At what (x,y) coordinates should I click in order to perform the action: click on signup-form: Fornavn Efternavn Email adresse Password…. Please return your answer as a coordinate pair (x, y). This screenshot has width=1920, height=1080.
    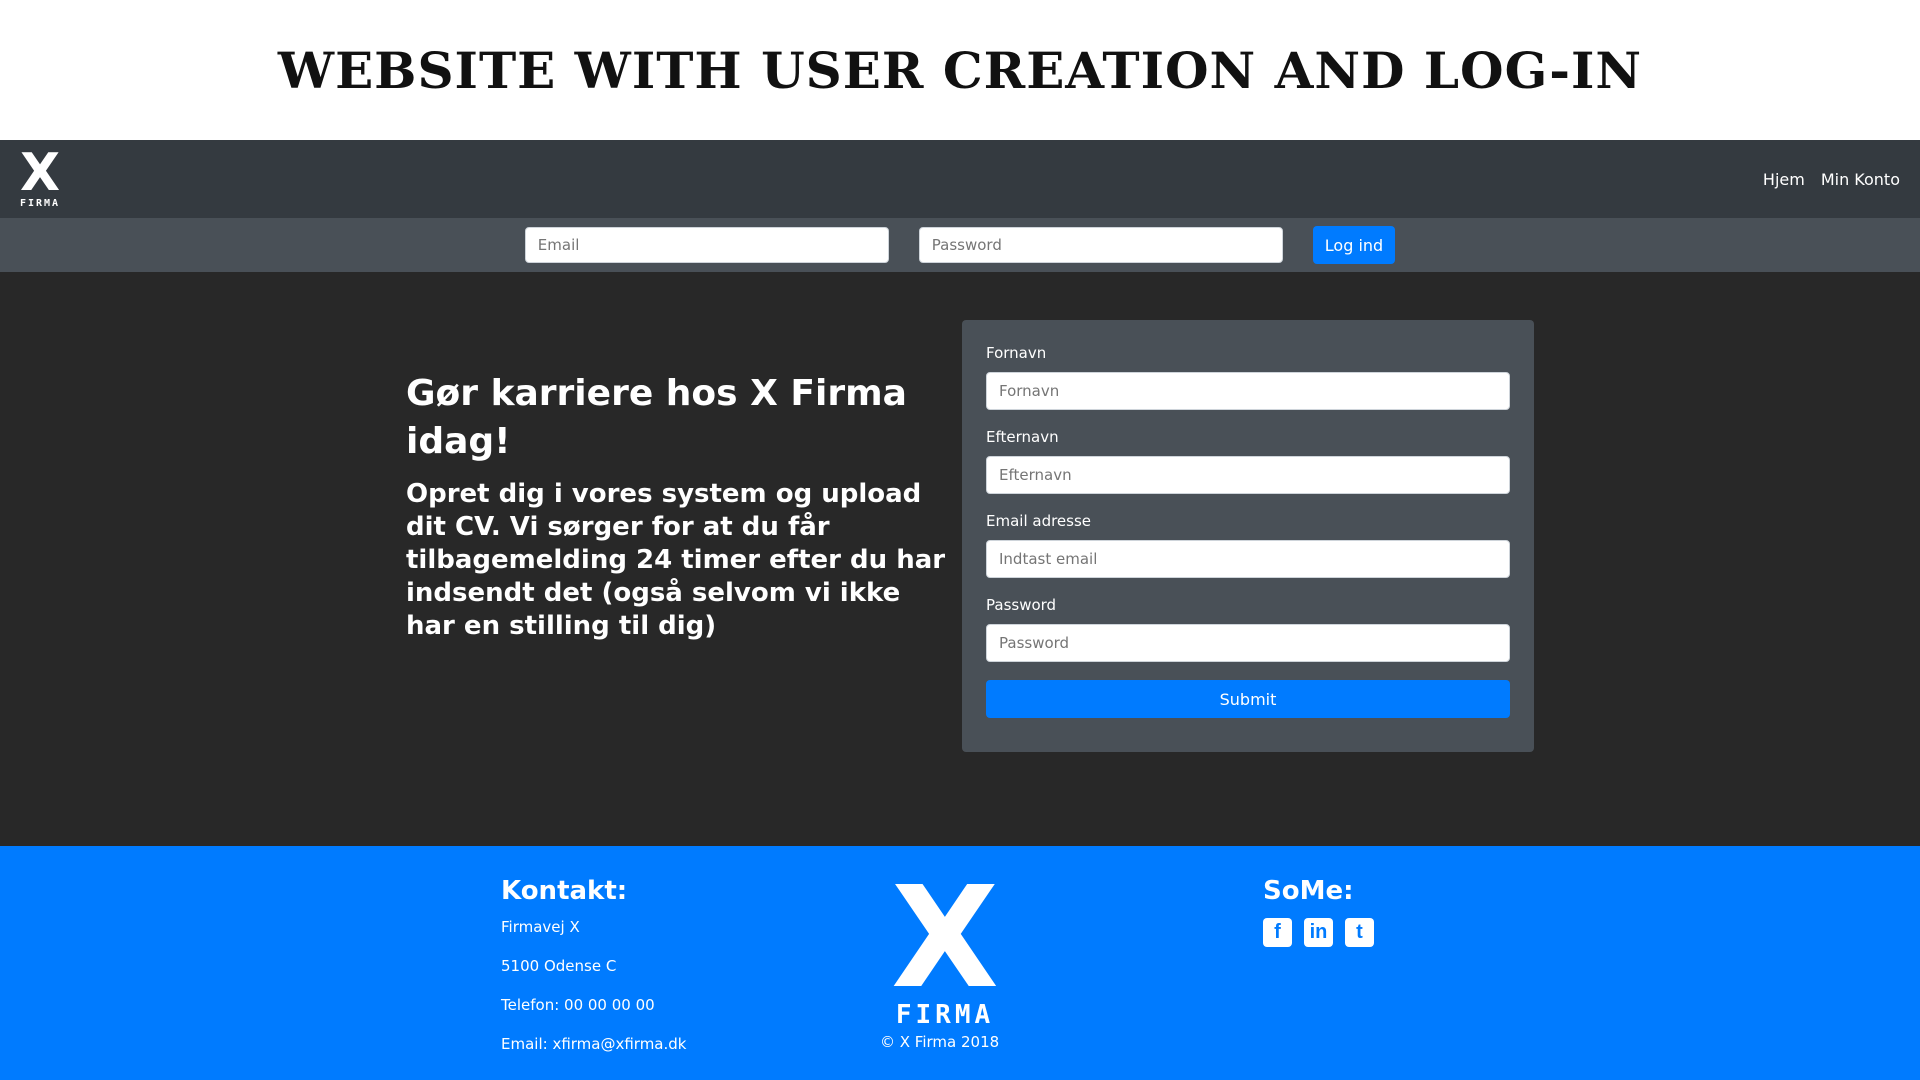
    Looking at the image, I should click on (1248, 536).